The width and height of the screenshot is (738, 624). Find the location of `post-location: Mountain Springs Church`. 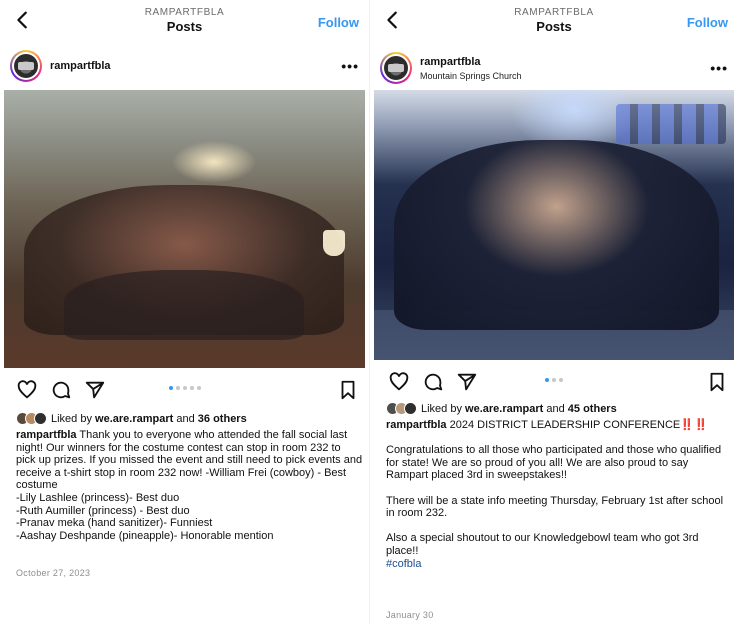

post-location: Mountain Springs Church is located at coordinates (471, 76).